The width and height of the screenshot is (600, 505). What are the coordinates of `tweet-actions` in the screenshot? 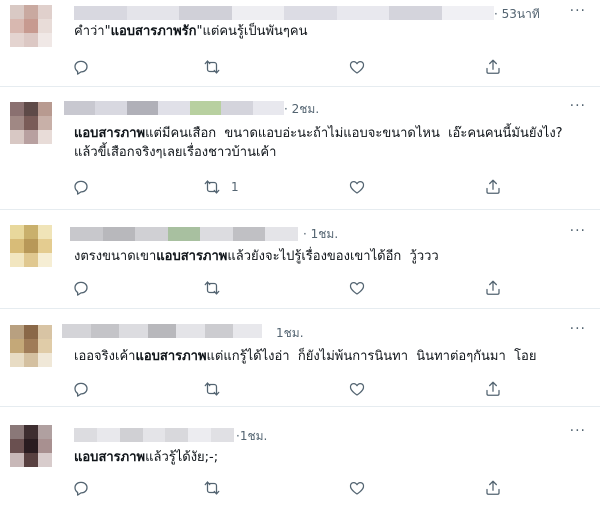 It's located at (325, 389).